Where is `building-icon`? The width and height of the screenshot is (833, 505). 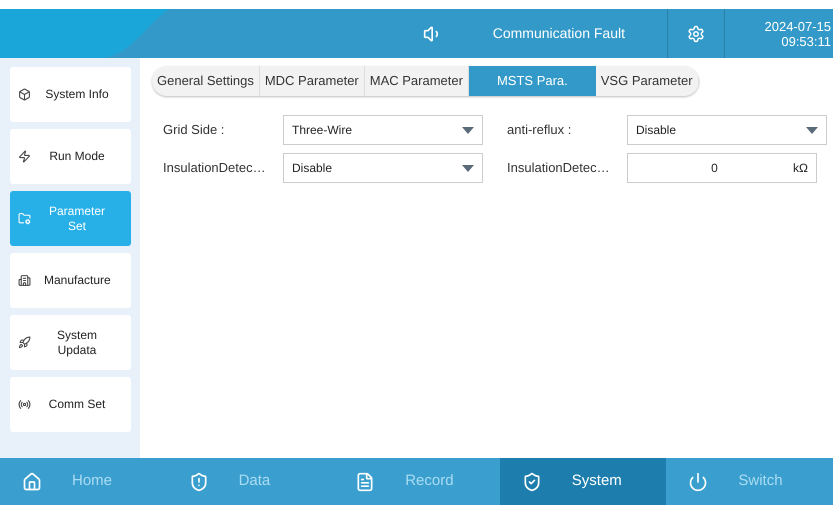 building-icon is located at coordinates (24, 280).